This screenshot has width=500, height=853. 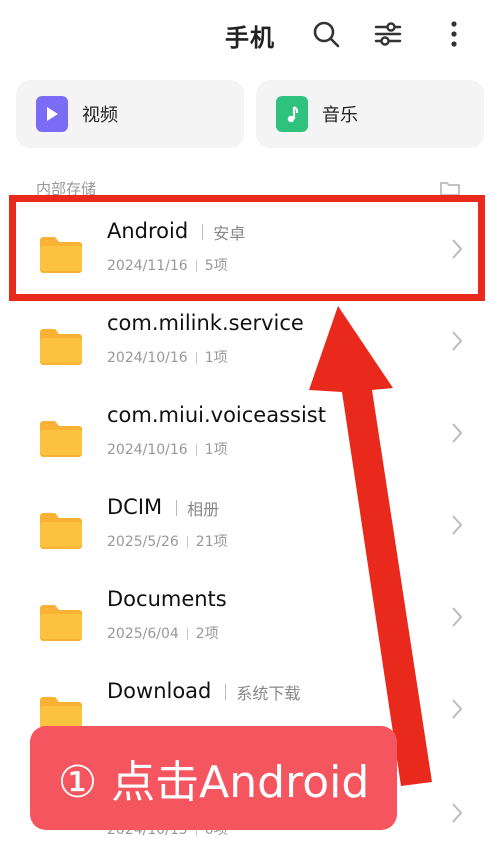 I want to click on instruction-text: ① 点击Android, so click(x=213, y=782).